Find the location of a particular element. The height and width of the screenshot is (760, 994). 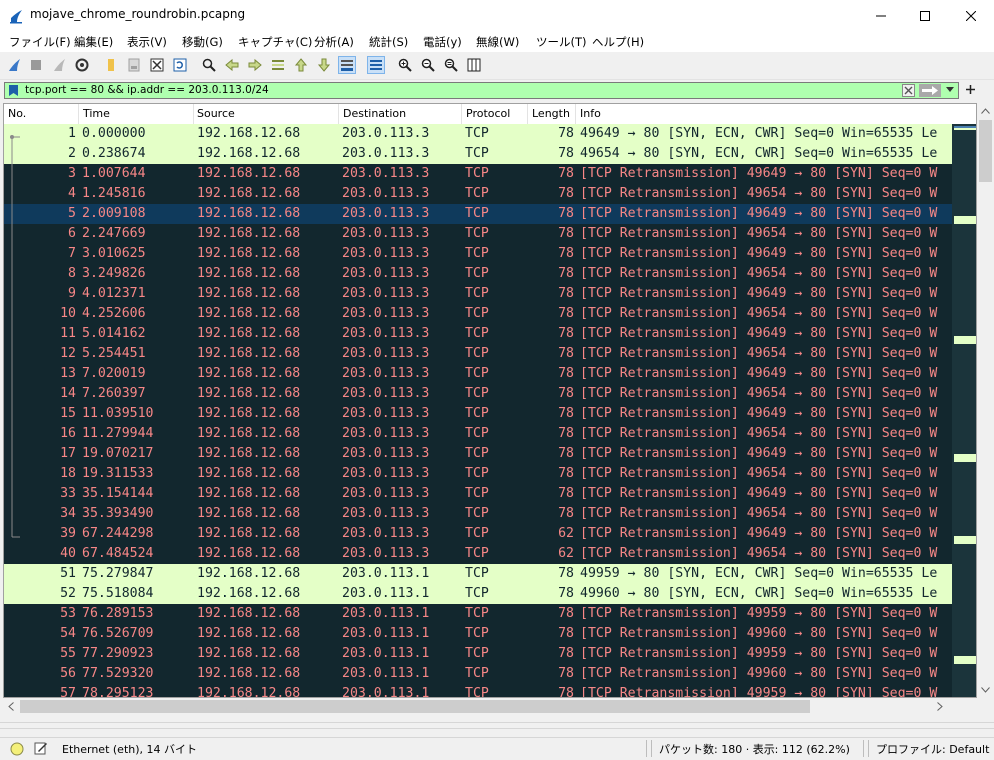

menu-go: 移動(G) is located at coordinates (202, 42).